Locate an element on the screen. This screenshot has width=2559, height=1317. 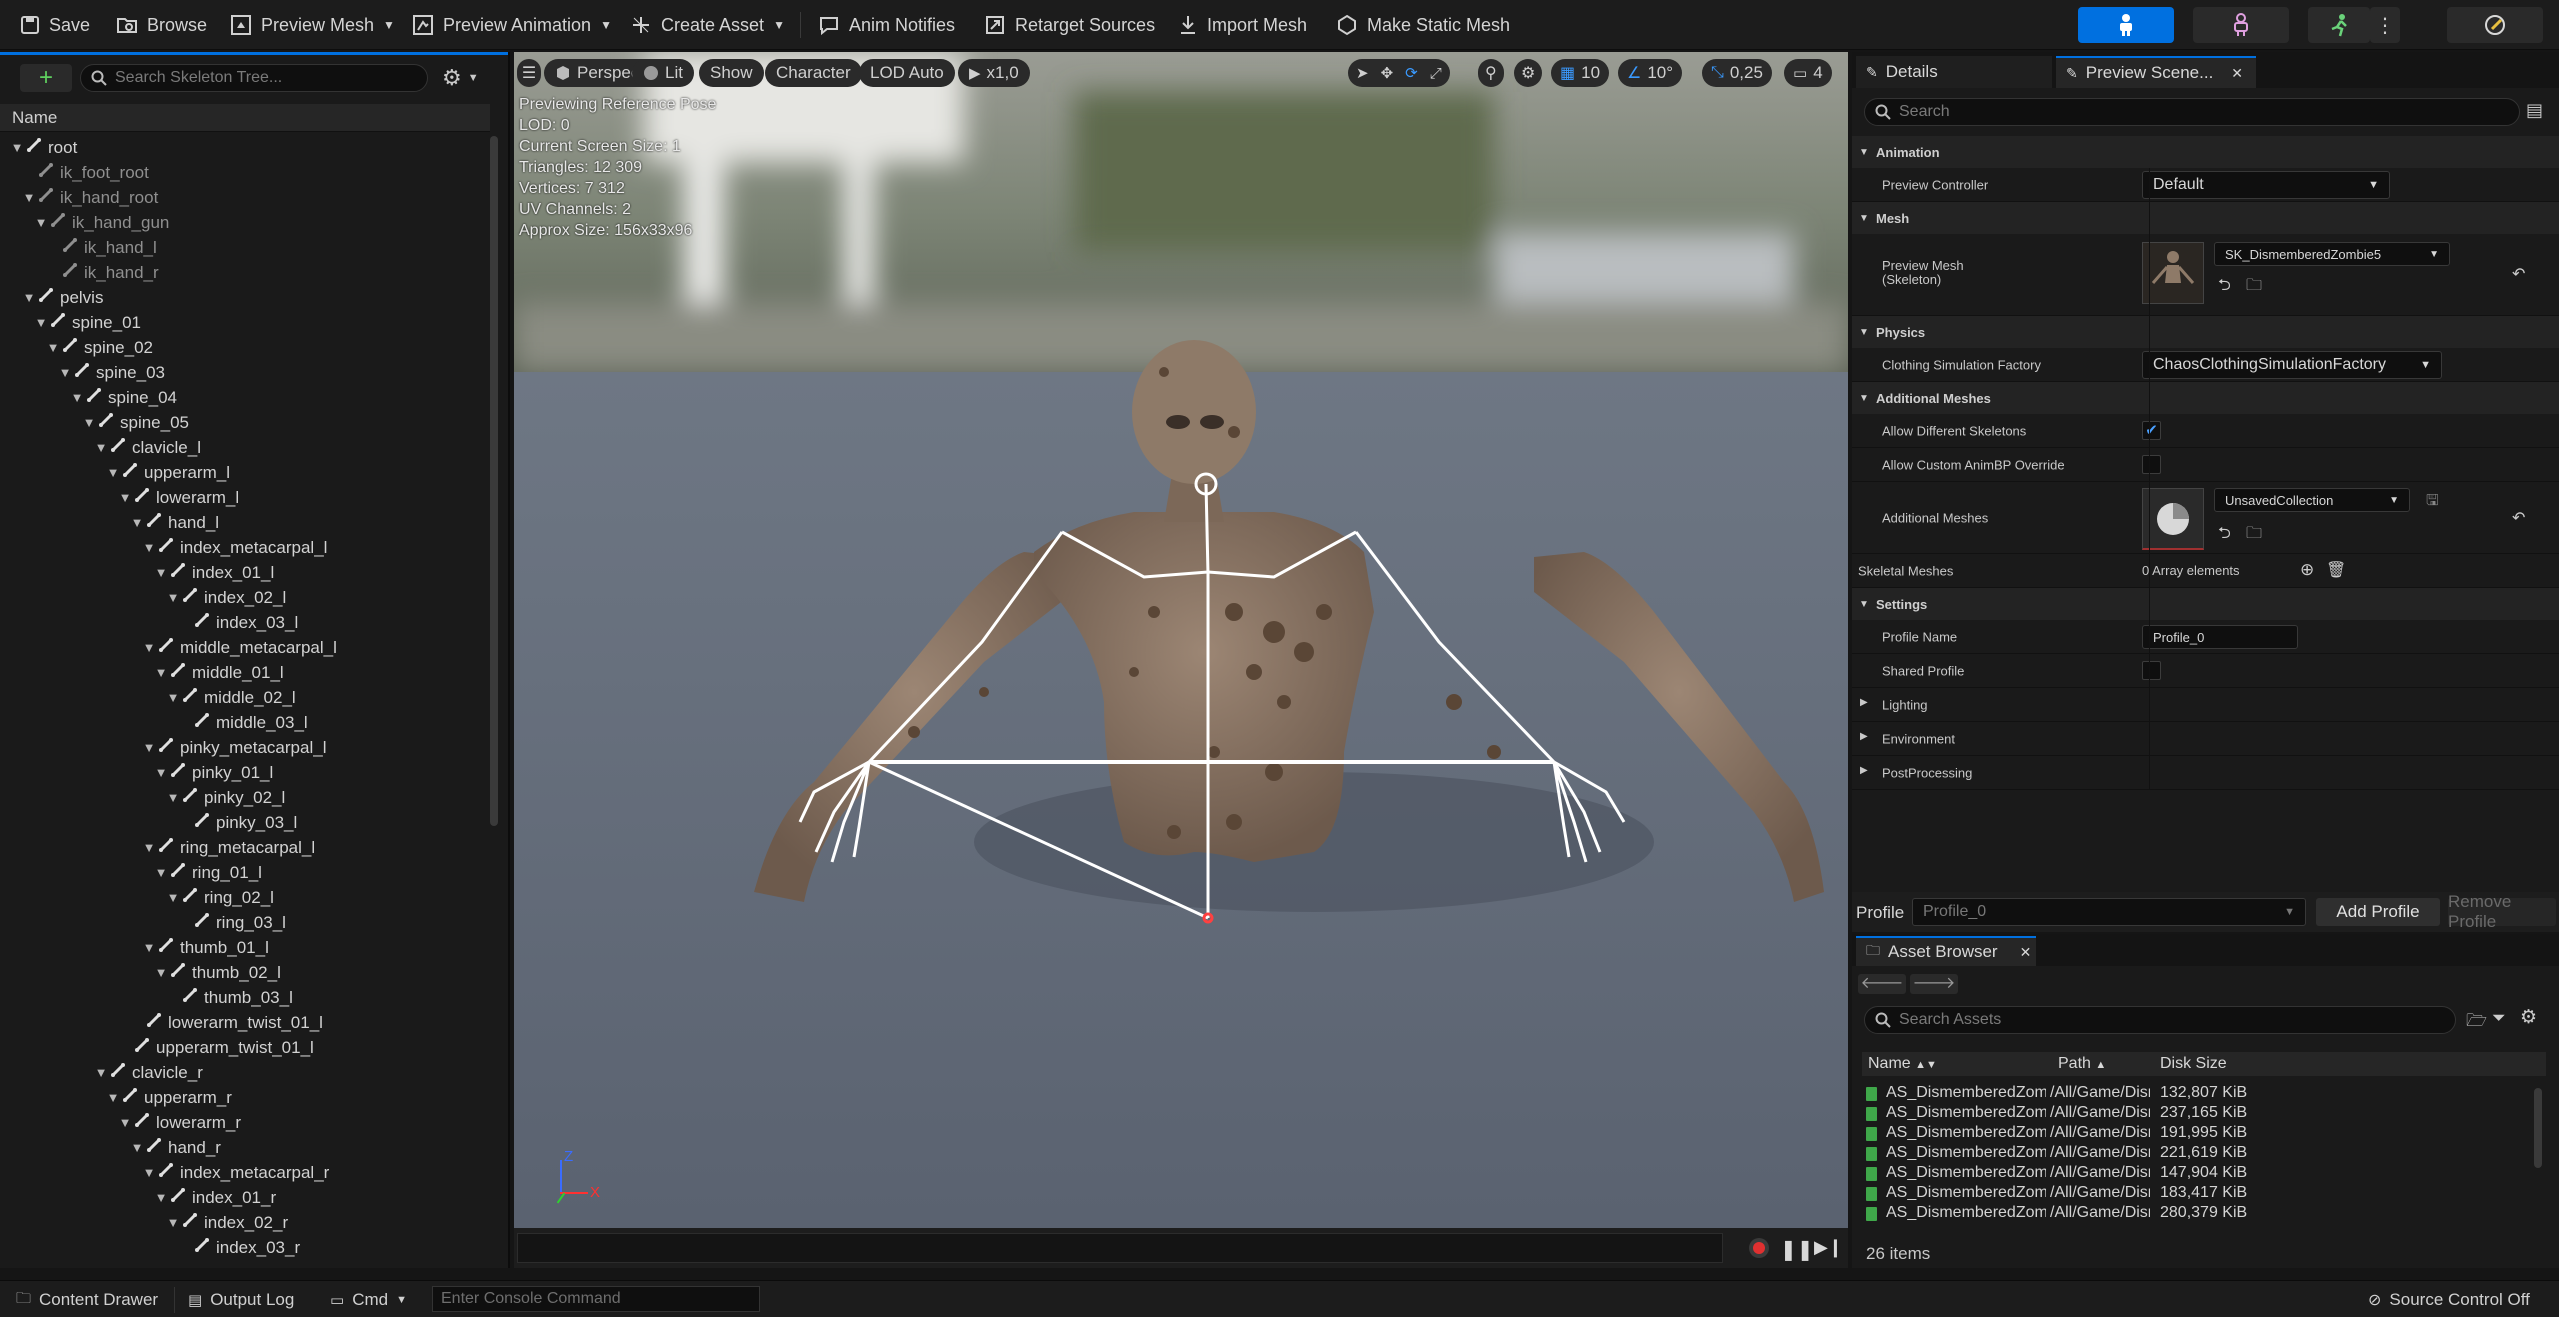
tree-row: ik_hand_l is located at coordinates (101, 247).